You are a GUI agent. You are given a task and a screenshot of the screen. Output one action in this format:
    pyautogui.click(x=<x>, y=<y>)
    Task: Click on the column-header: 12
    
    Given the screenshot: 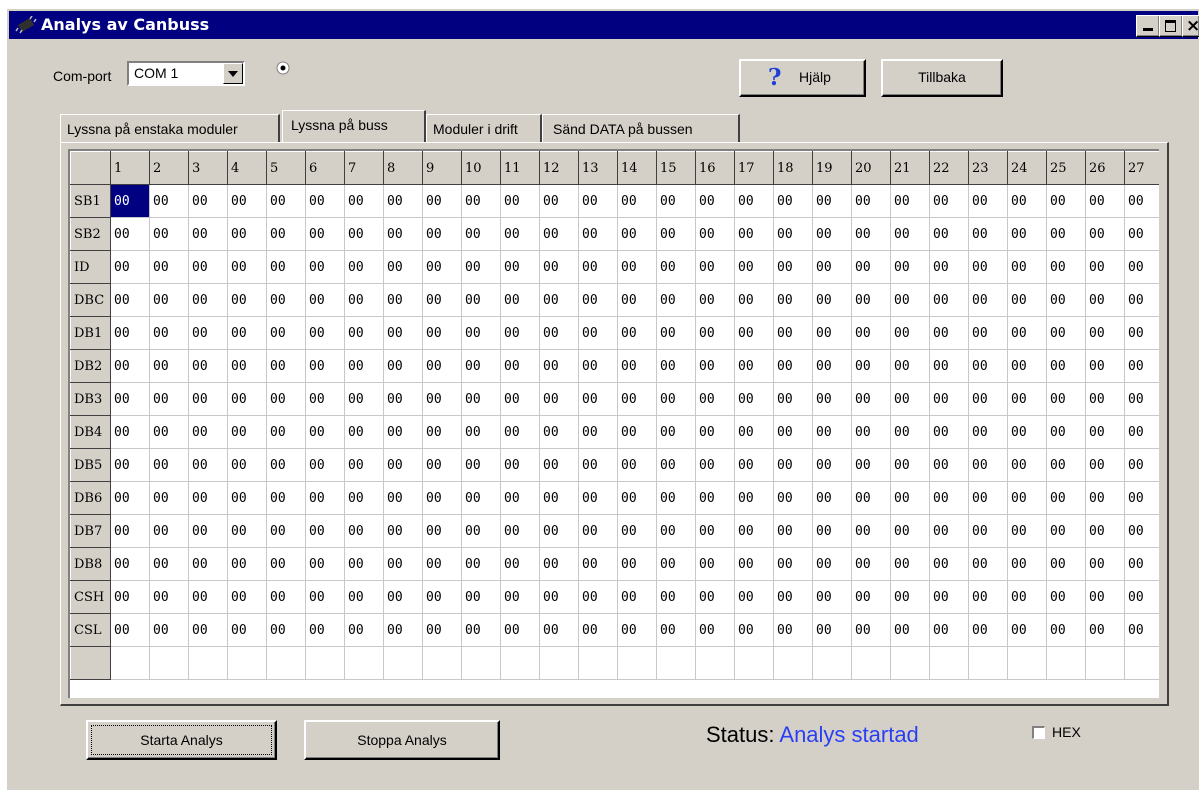 What is the action you would take?
    pyautogui.click(x=559, y=168)
    